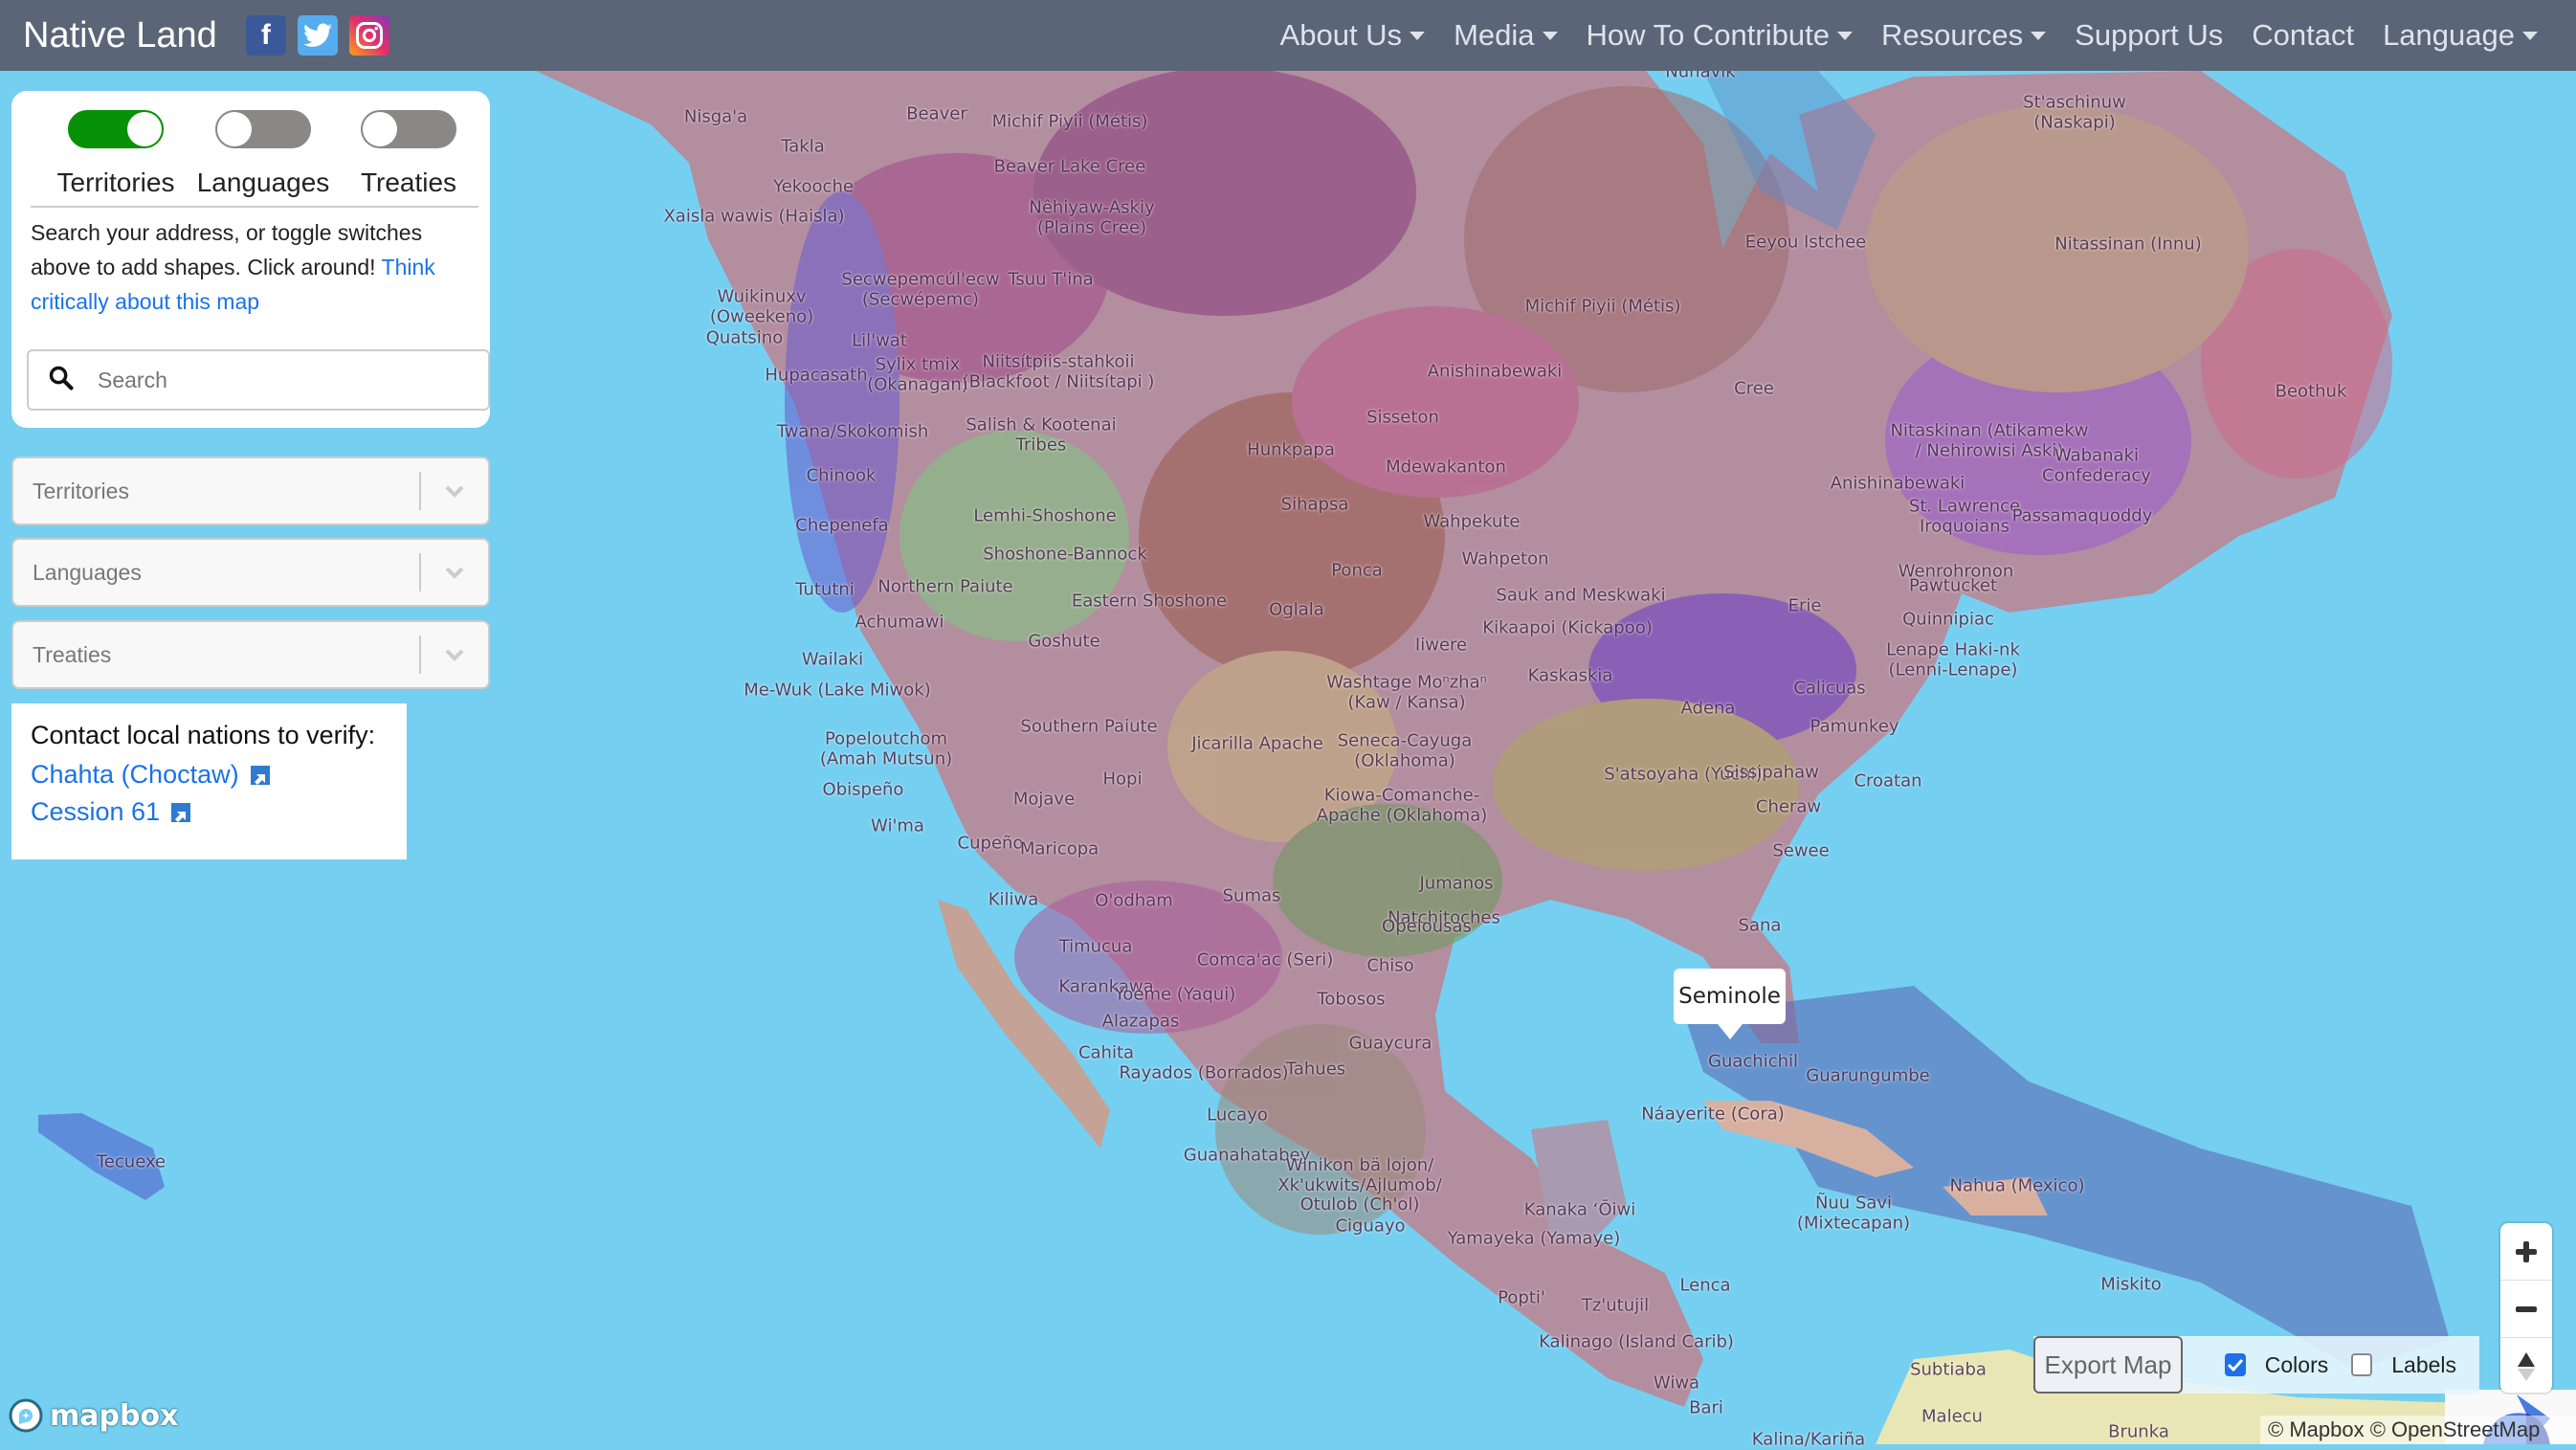 The width and height of the screenshot is (2576, 1450). Describe the element at coordinates (1570, 676) in the screenshot. I see `territory-label: Kaskaskia` at that location.